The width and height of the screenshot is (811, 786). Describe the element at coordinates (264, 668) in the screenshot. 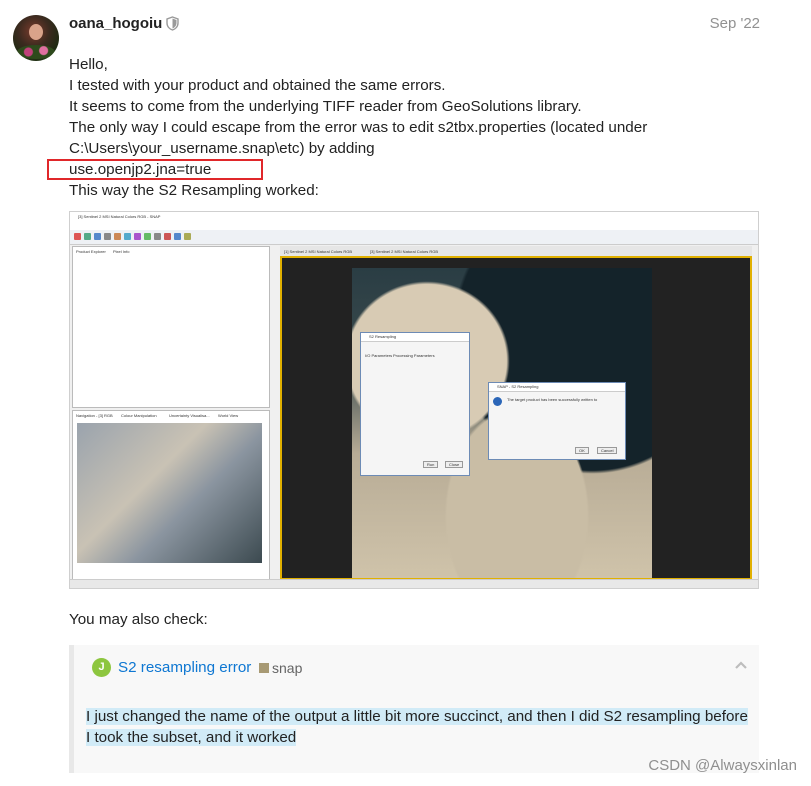

I see `tag-square-icon` at that location.